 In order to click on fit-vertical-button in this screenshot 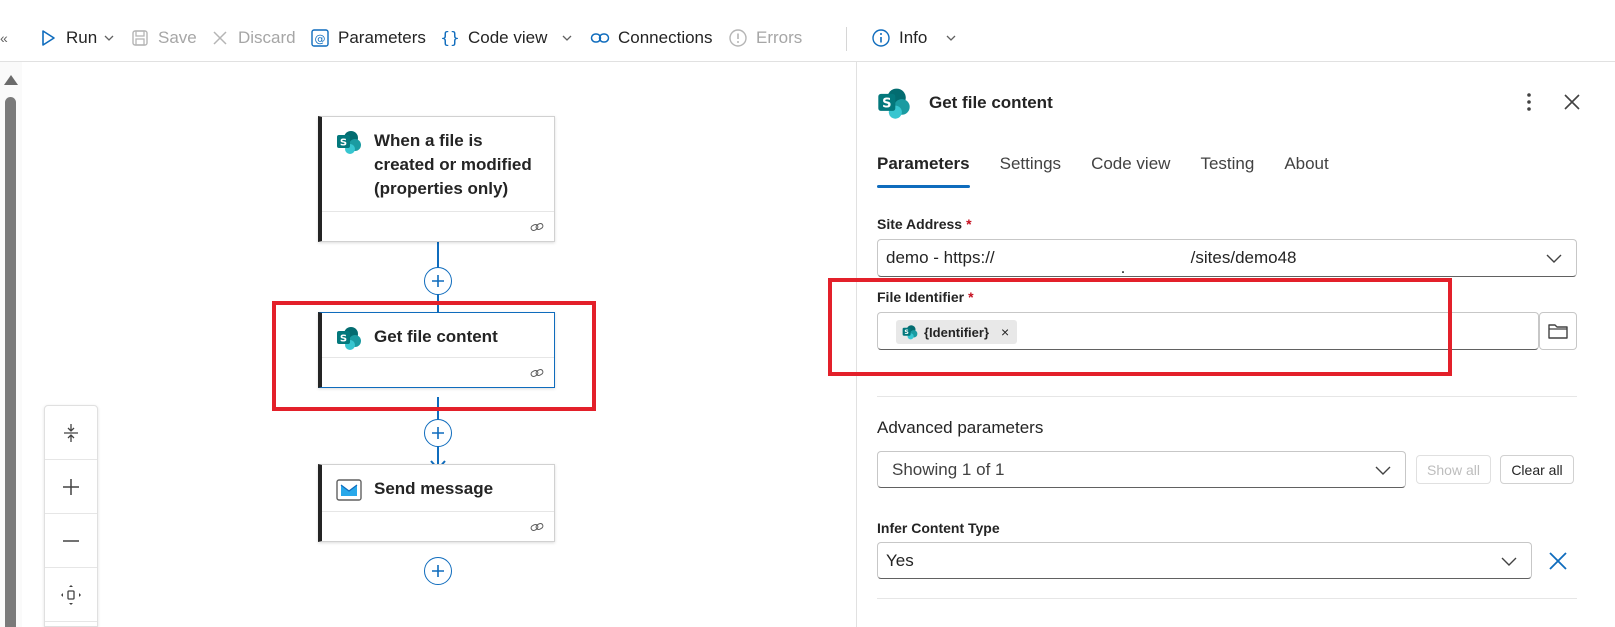, I will do `click(71, 433)`.